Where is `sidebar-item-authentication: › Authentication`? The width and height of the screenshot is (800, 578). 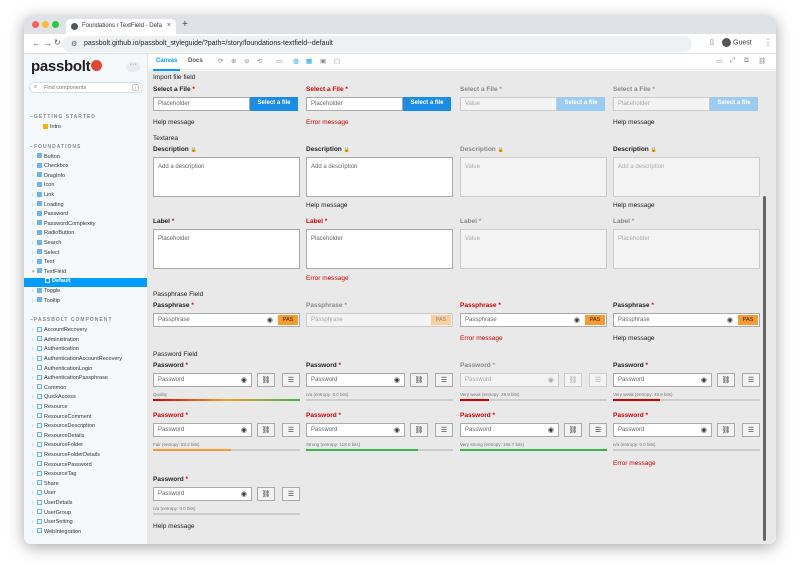 sidebar-item-authentication: › Authentication is located at coordinates (88, 350).